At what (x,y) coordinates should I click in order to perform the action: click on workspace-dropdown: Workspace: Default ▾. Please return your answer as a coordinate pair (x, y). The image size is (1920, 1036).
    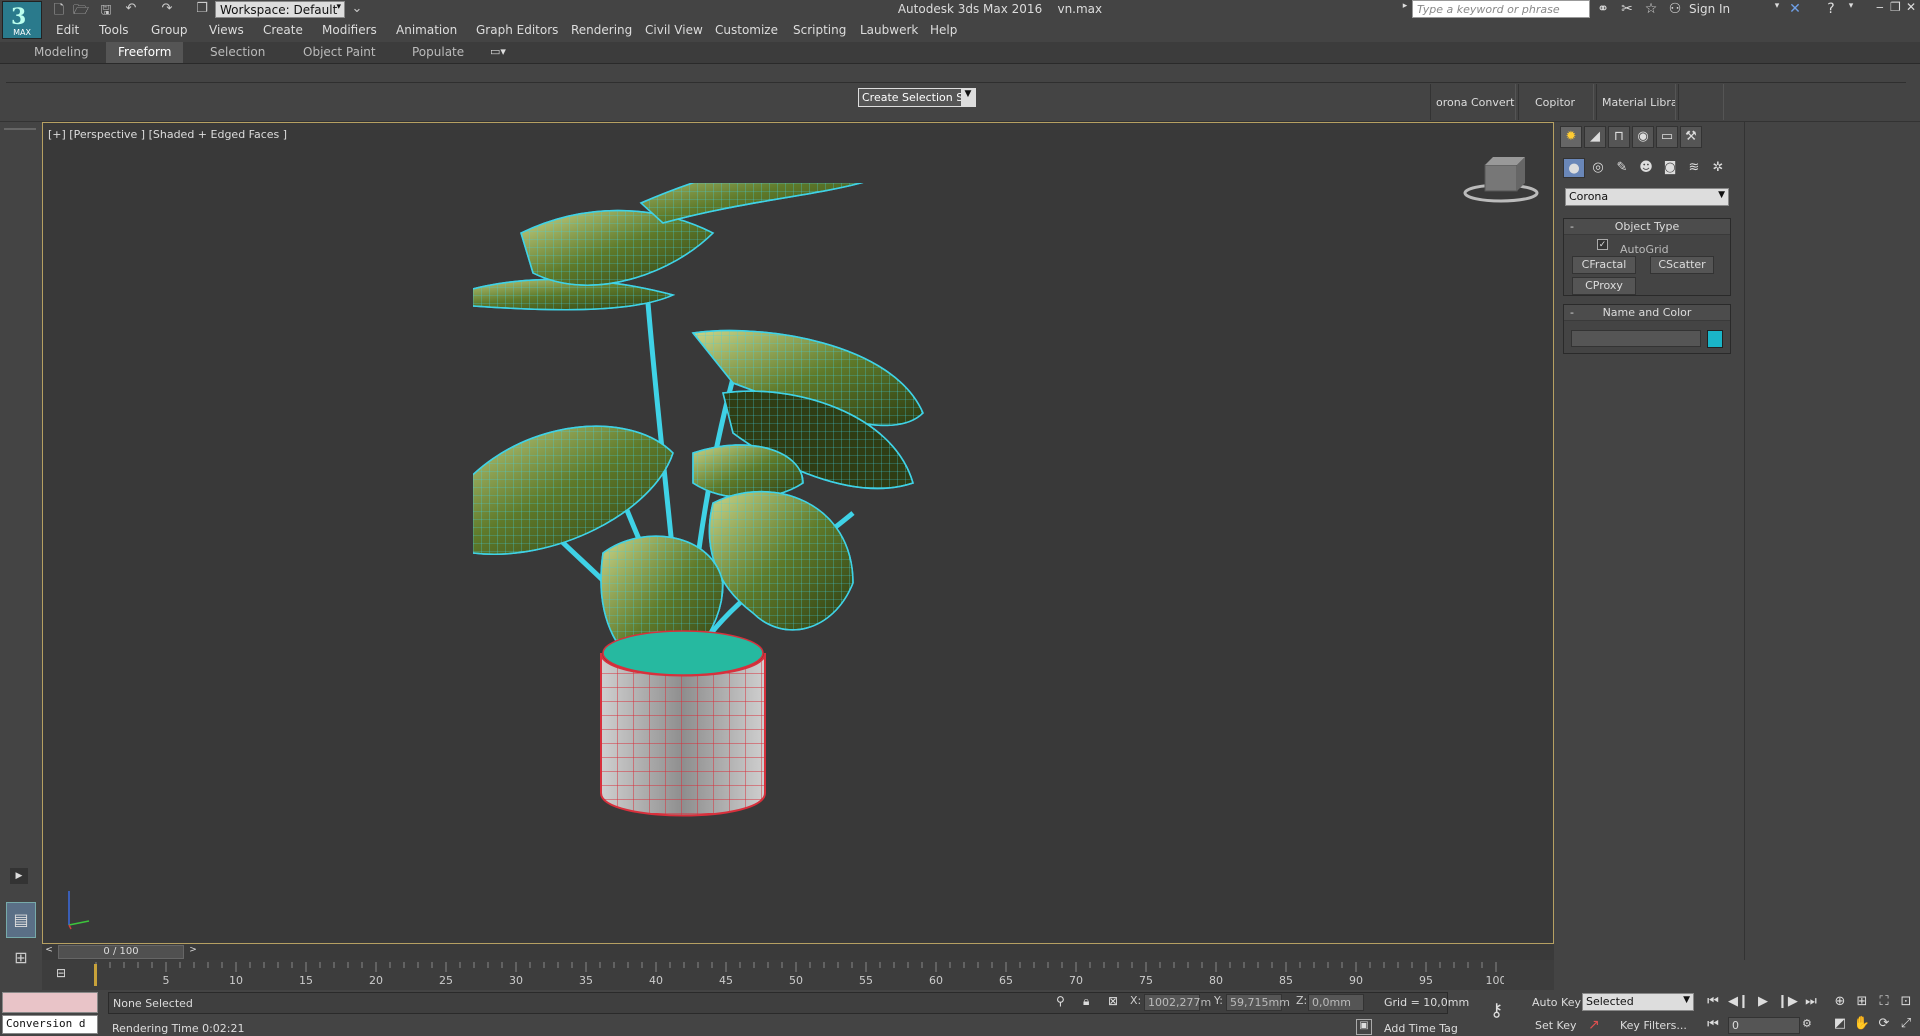
    Looking at the image, I should click on (280, 9).